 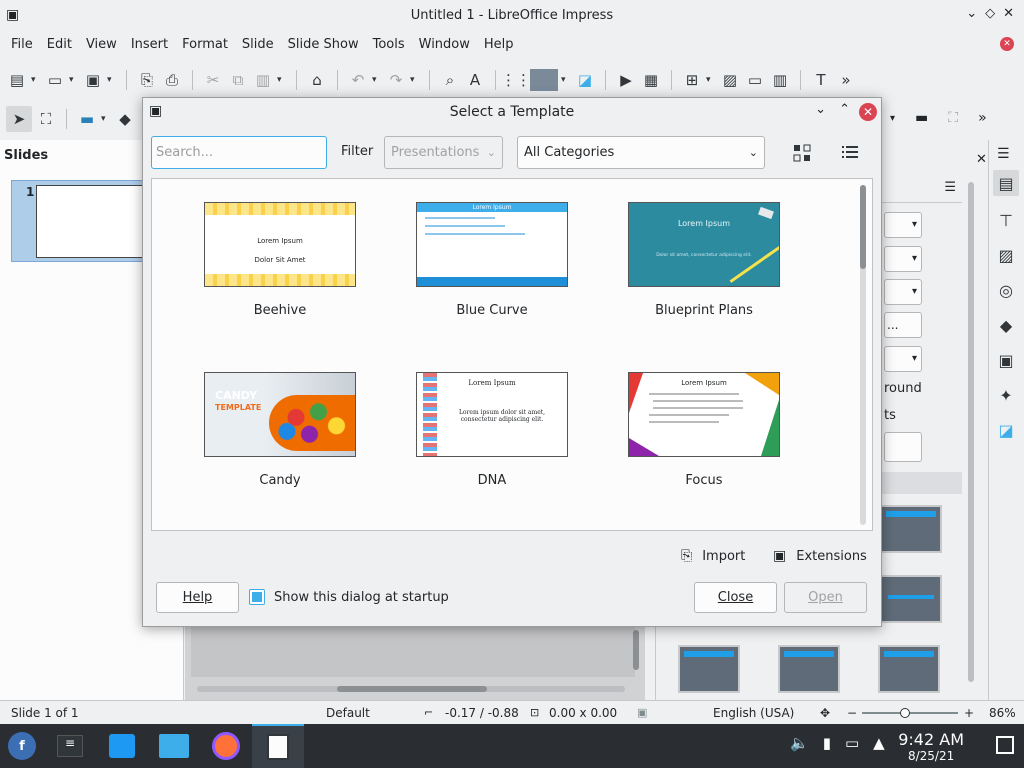 I want to click on menu-format: Format, so click(x=205, y=44).